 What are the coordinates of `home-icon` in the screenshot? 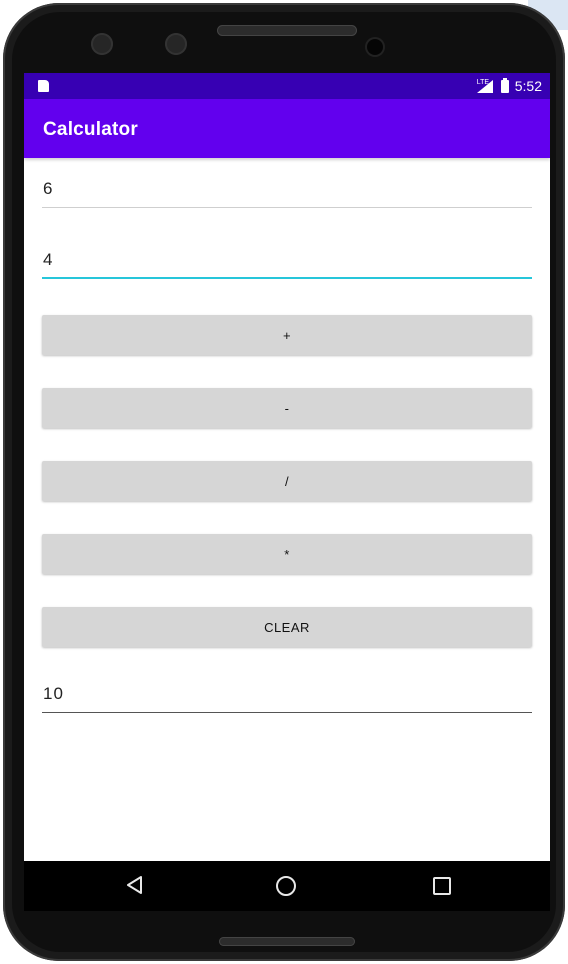 It's located at (286, 886).